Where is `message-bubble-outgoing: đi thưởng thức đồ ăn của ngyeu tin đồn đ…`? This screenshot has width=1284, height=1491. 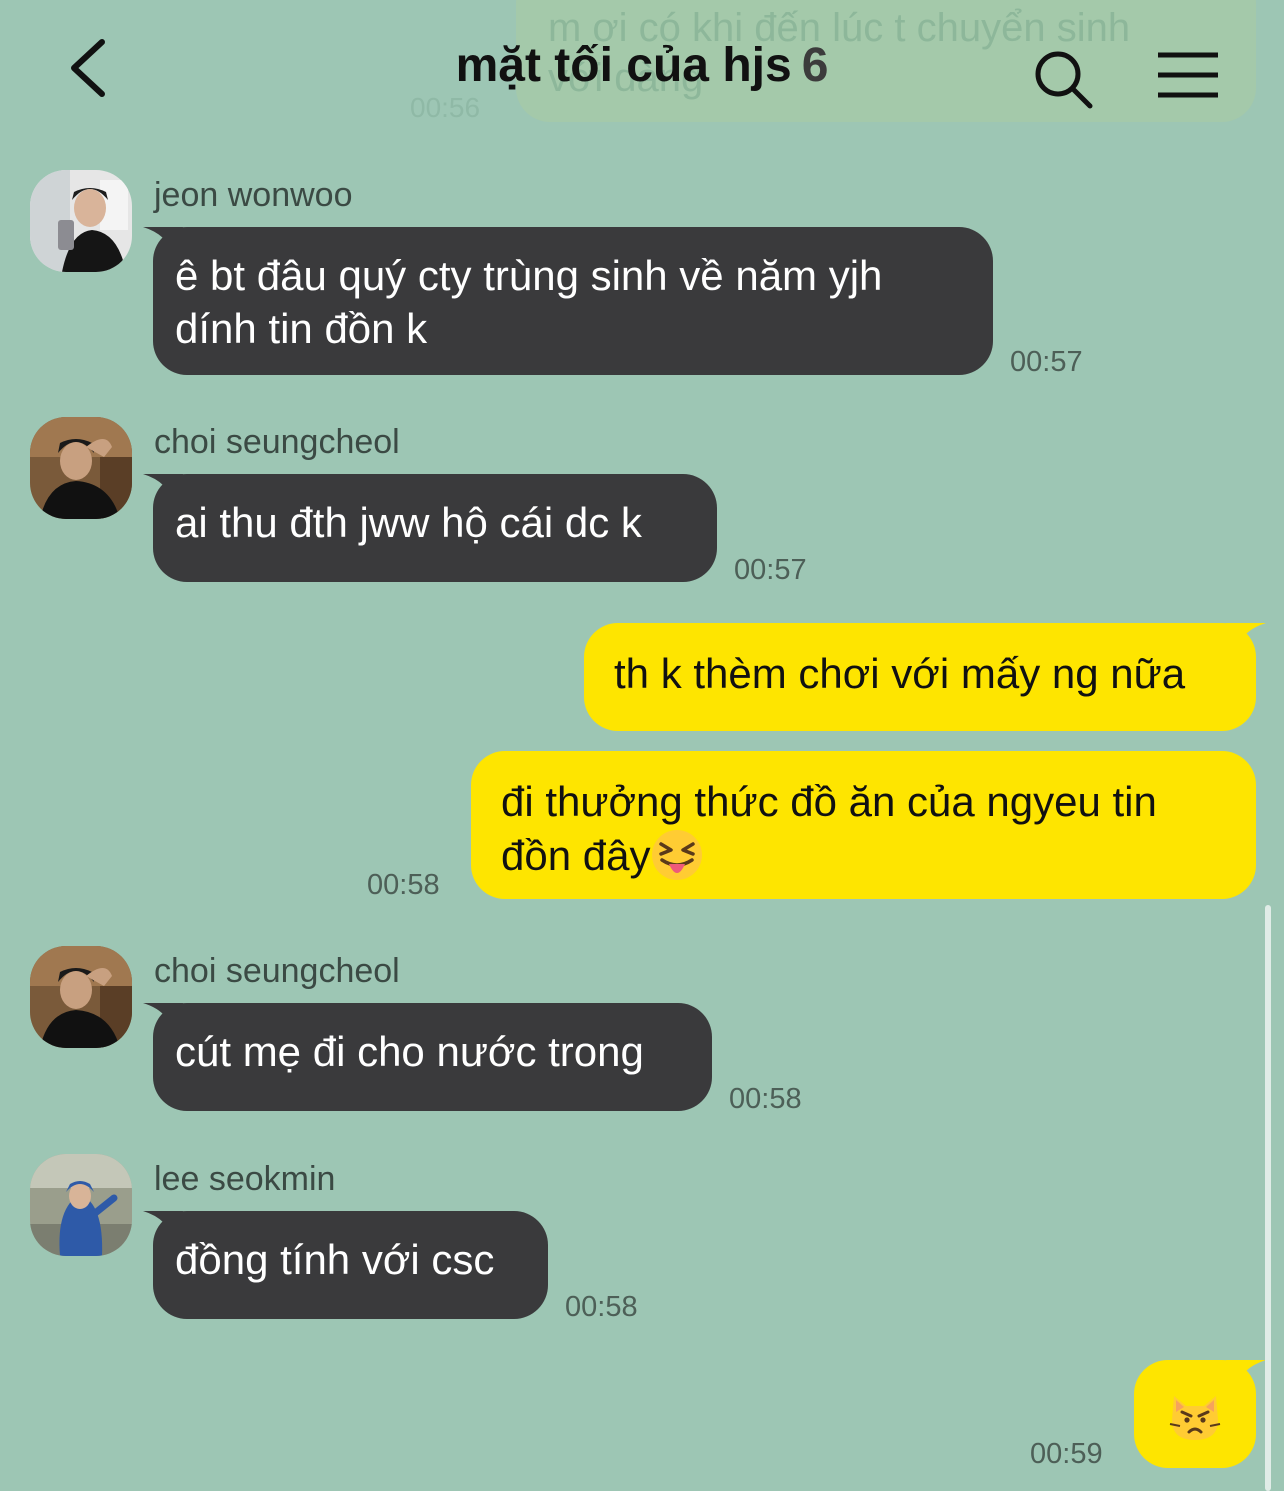 message-bubble-outgoing: đi thưởng thức đồ ăn của ngyeu tin đồn đ… is located at coordinates (863, 825).